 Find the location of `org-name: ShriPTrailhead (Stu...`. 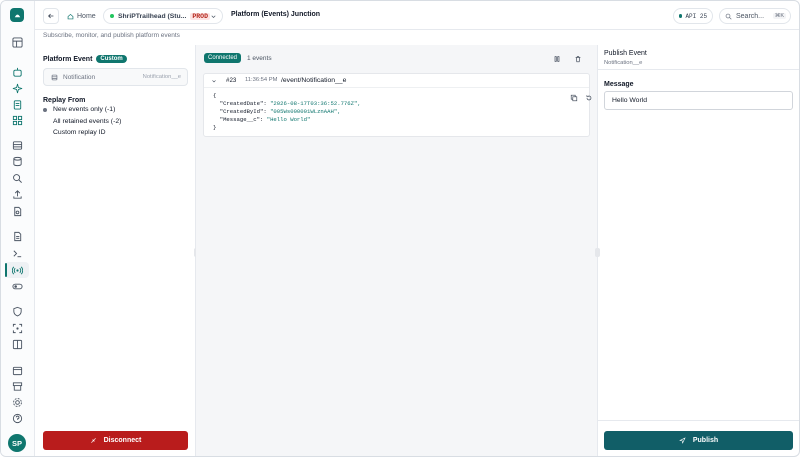

org-name: ShriPTrailhead (Stu... is located at coordinates (152, 16).